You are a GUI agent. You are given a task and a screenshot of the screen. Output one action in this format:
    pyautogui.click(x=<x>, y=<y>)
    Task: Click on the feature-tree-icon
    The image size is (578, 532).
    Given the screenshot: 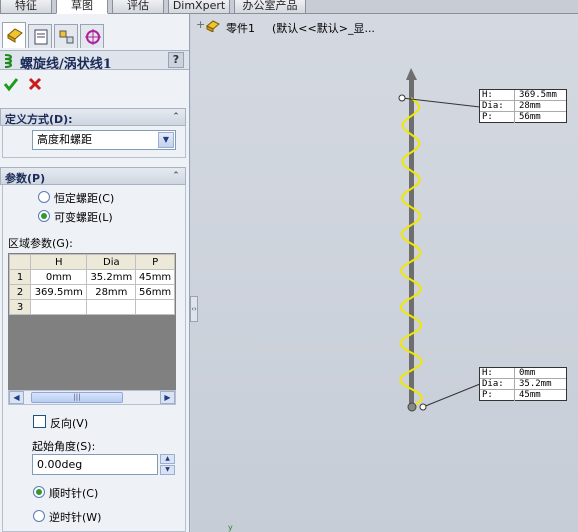 What is the action you would take?
    pyautogui.click(x=15, y=35)
    